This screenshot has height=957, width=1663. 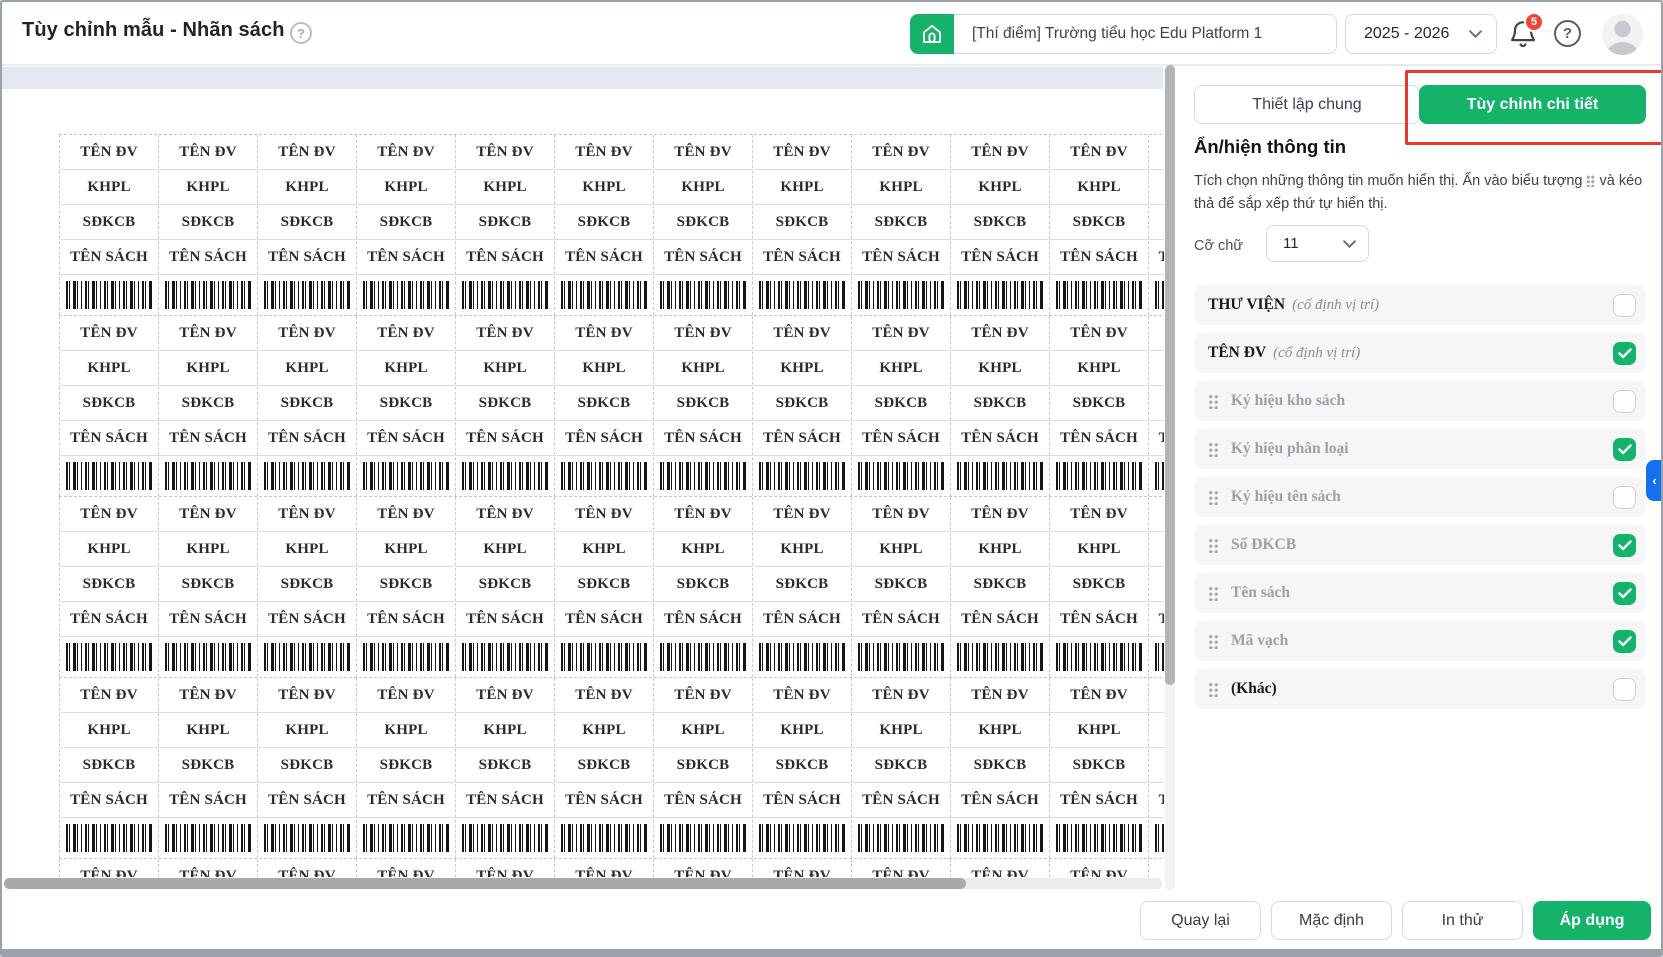 I want to click on footer-button-3: Áp dụng, so click(x=1592, y=920).